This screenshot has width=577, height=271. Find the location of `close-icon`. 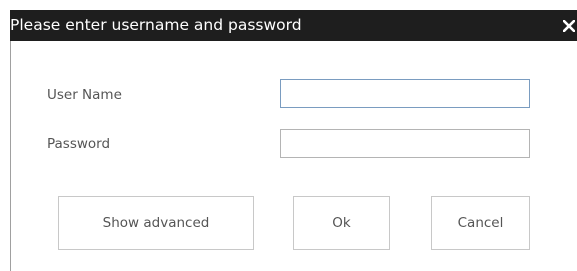

close-icon is located at coordinates (569, 26).